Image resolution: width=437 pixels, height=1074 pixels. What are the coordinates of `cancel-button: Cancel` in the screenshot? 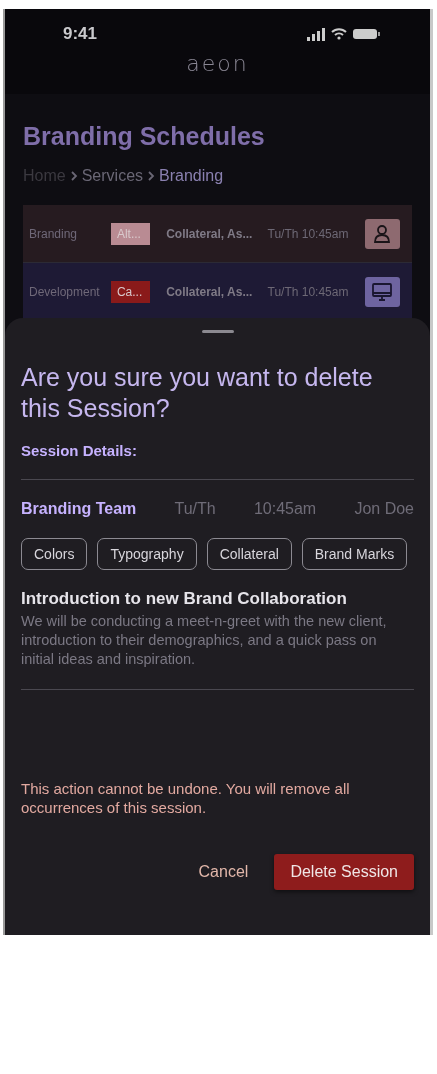 It's located at (223, 872).